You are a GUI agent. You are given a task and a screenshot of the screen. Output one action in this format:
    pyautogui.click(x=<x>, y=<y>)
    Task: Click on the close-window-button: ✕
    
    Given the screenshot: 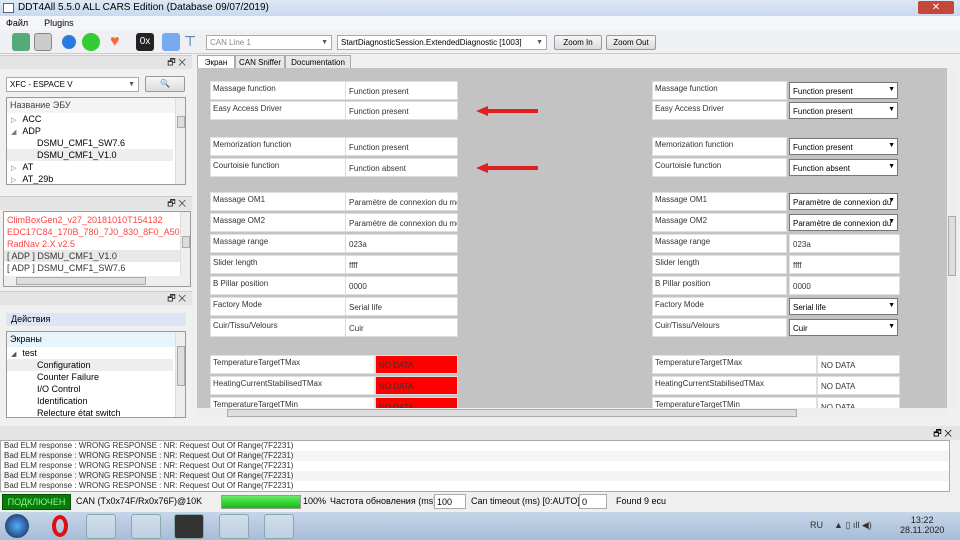 What is the action you would take?
    pyautogui.click(x=936, y=7)
    